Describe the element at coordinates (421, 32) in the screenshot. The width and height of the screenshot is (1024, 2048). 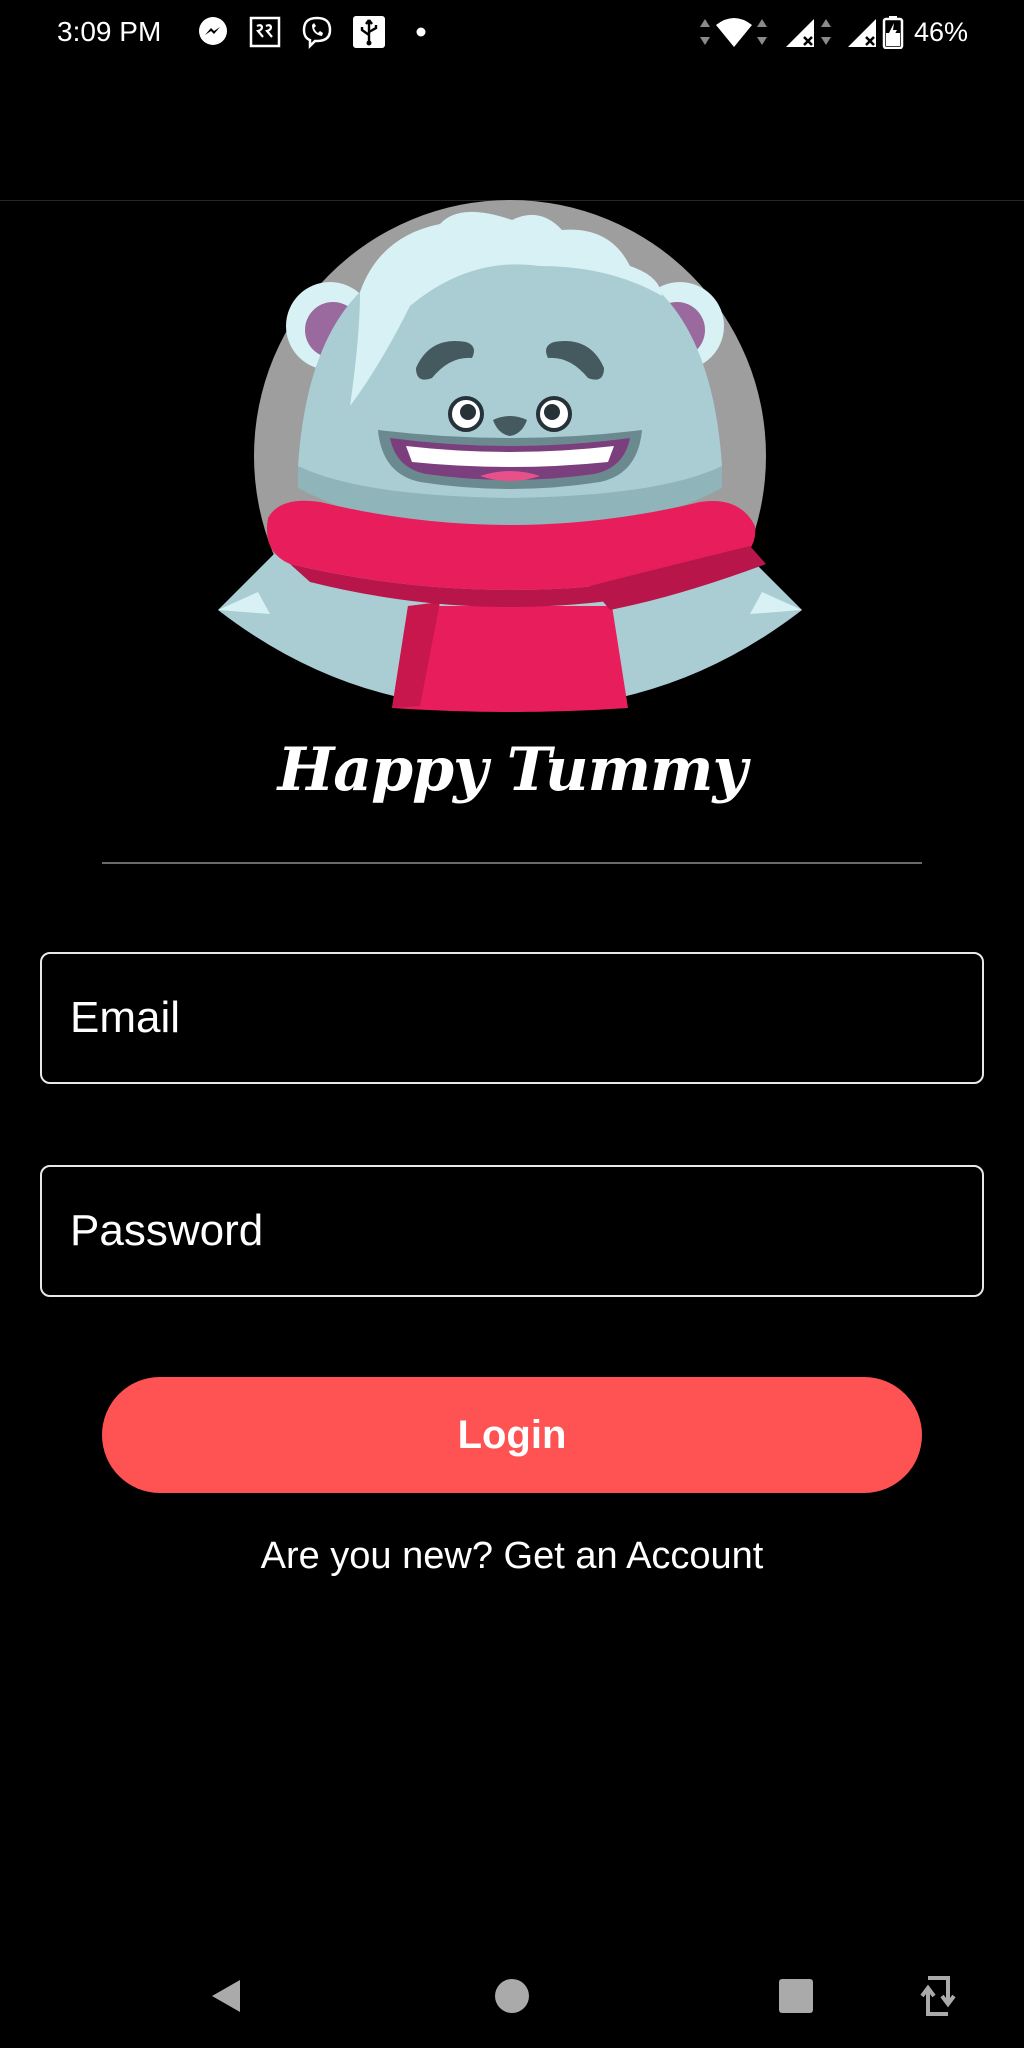
I see `dot-icon` at that location.